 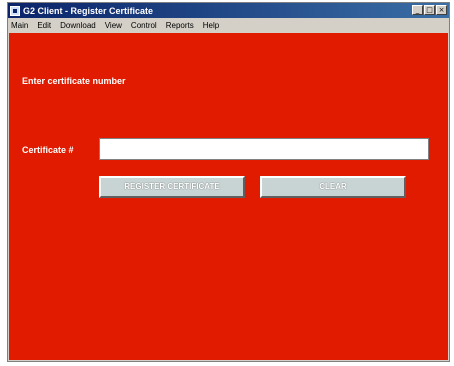 I want to click on close-button: ×, so click(x=441, y=10).